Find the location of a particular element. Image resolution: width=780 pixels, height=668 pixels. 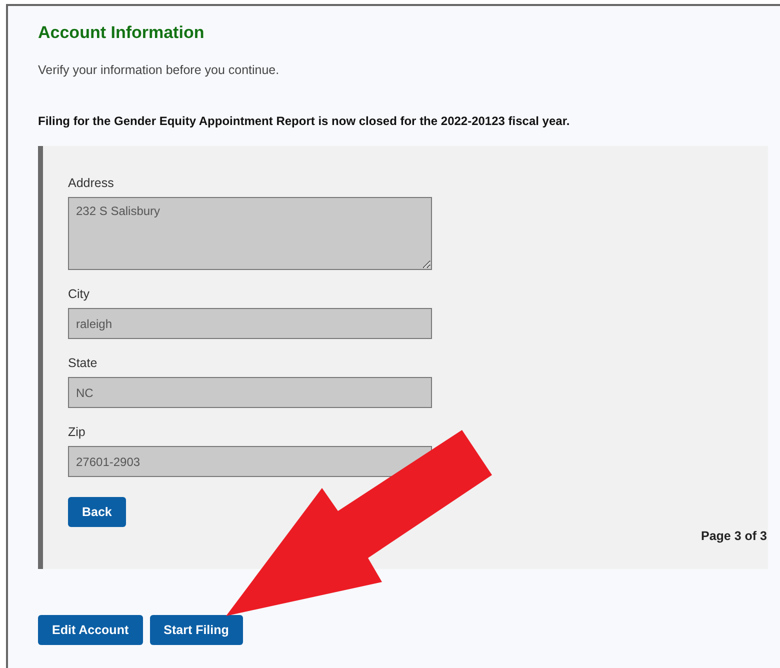

start-filing-button: Start Filing is located at coordinates (196, 630).